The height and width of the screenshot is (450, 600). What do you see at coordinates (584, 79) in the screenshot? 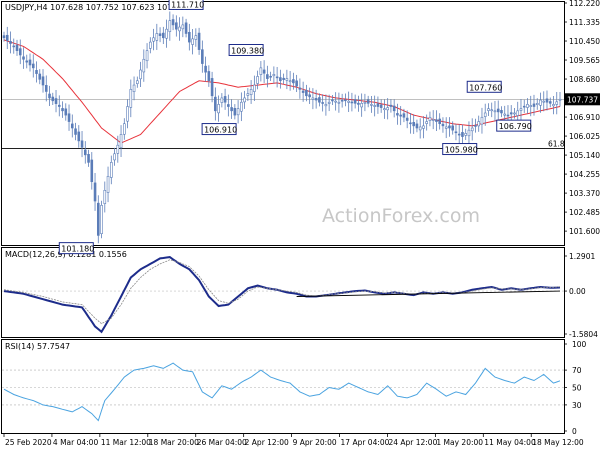
I see `price-tick-label: 108.680` at bounding box center [584, 79].